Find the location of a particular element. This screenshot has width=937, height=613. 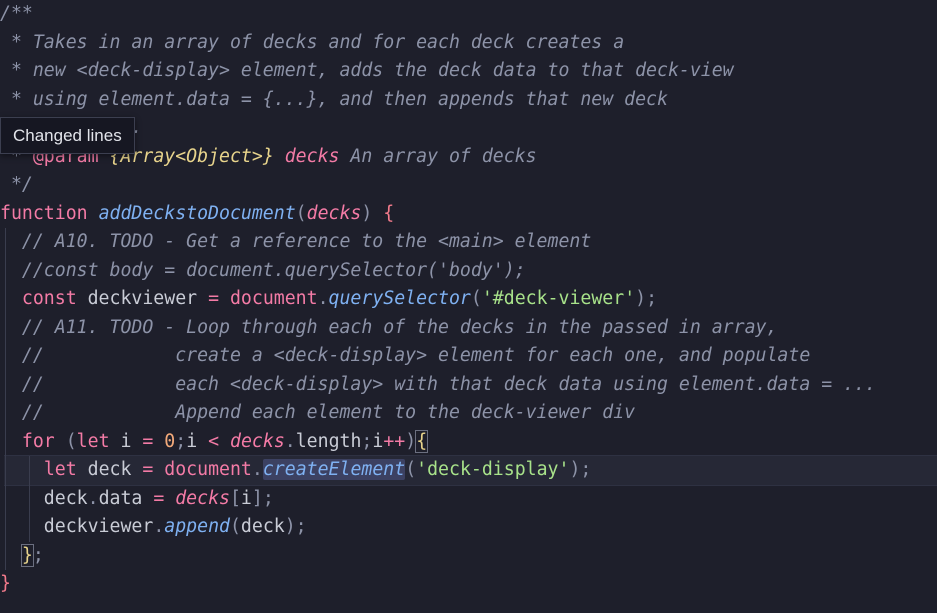

code-token: ]; is located at coordinates (262, 498).